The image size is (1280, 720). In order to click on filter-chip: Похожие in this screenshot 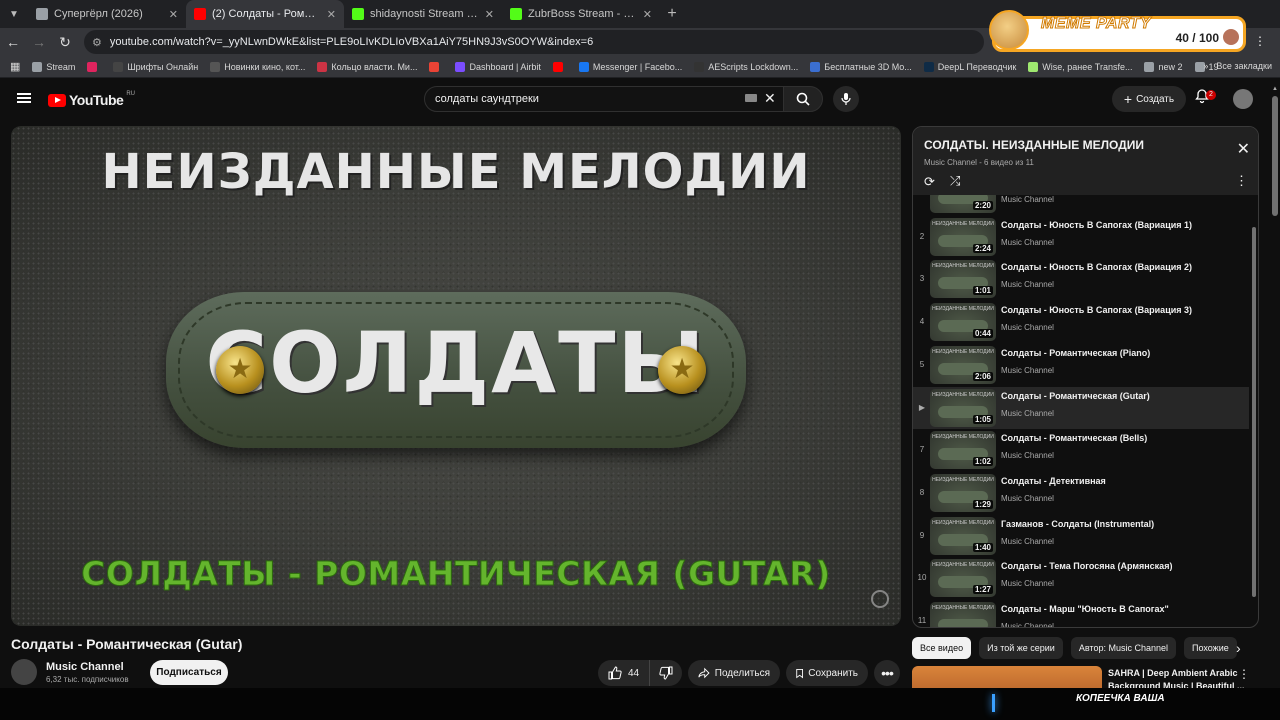, I will do `click(1210, 648)`.